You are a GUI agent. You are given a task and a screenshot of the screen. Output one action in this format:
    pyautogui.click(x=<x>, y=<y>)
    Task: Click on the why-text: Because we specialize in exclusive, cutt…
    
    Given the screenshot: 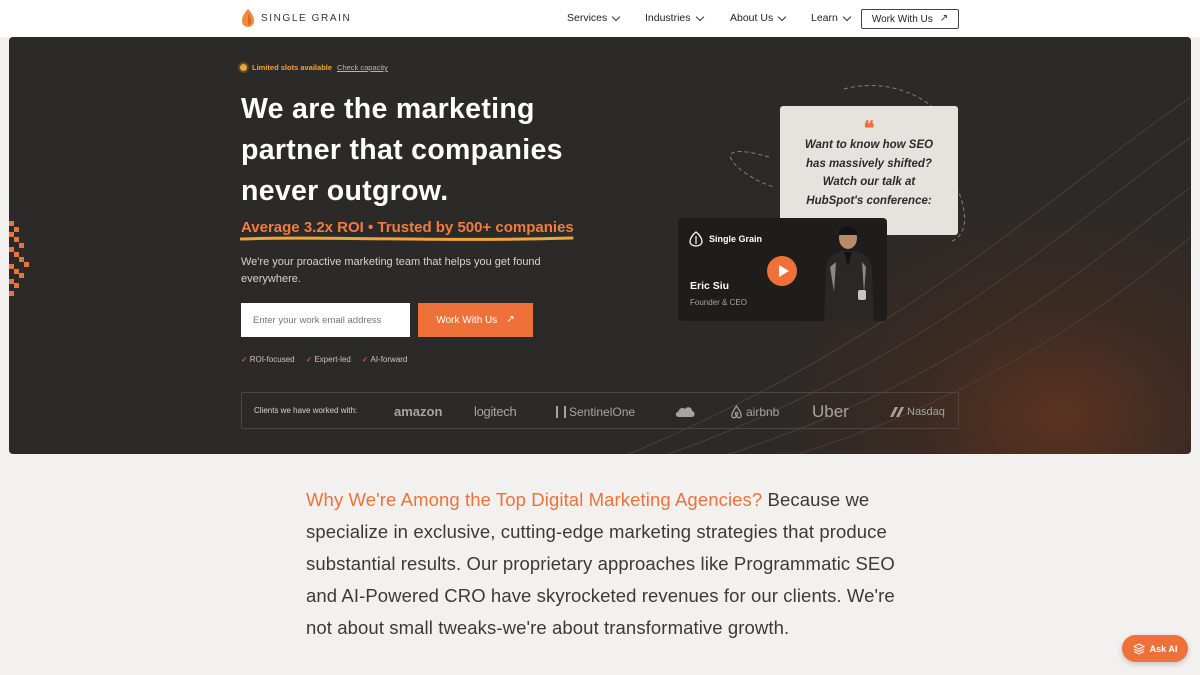 What is the action you would take?
    pyautogui.click(x=600, y=563)
    